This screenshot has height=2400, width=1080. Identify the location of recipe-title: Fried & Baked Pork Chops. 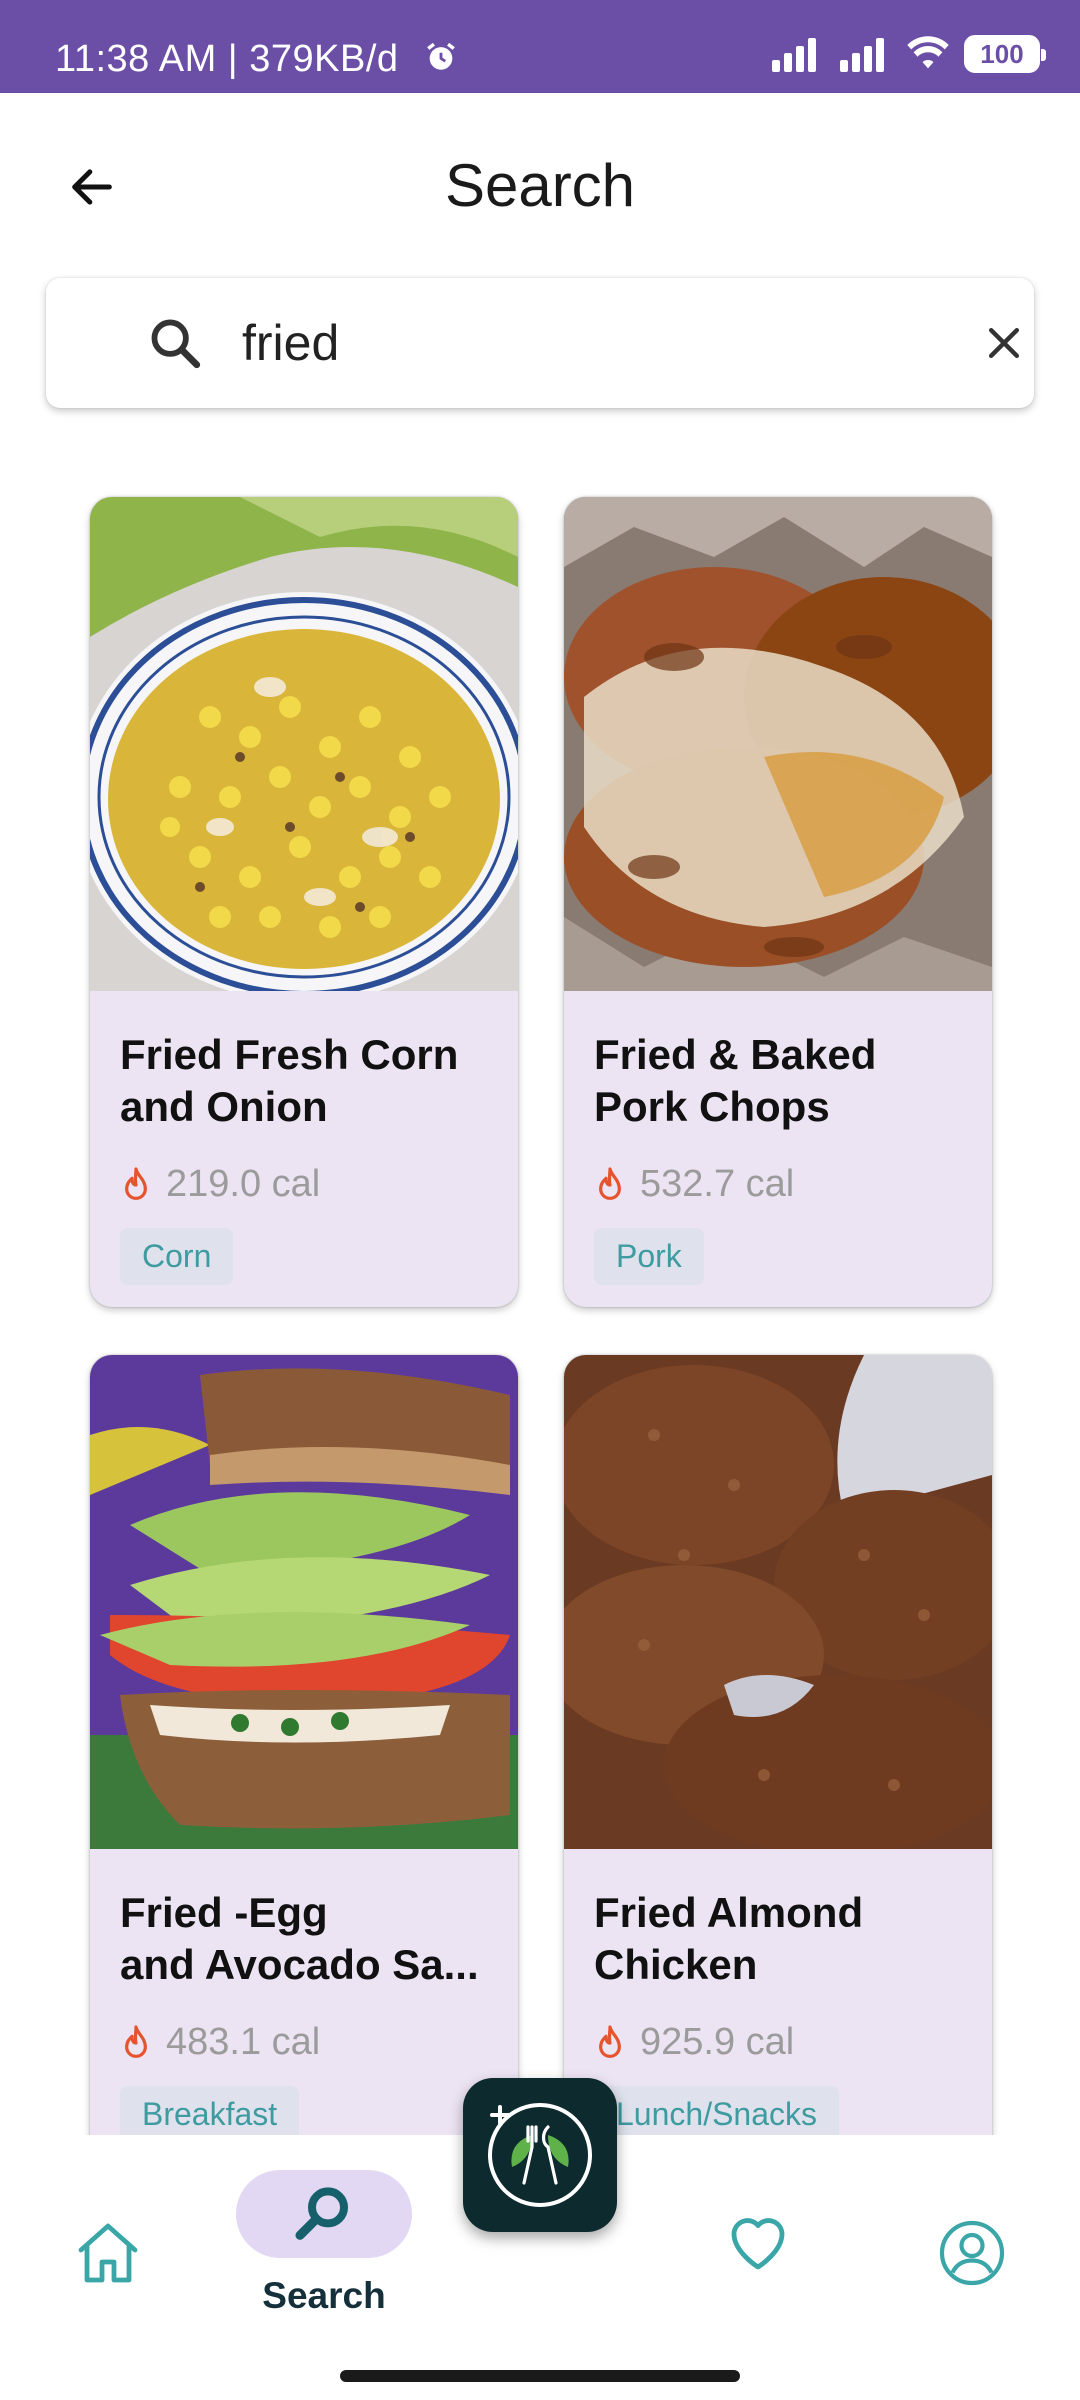
(735, 1080).